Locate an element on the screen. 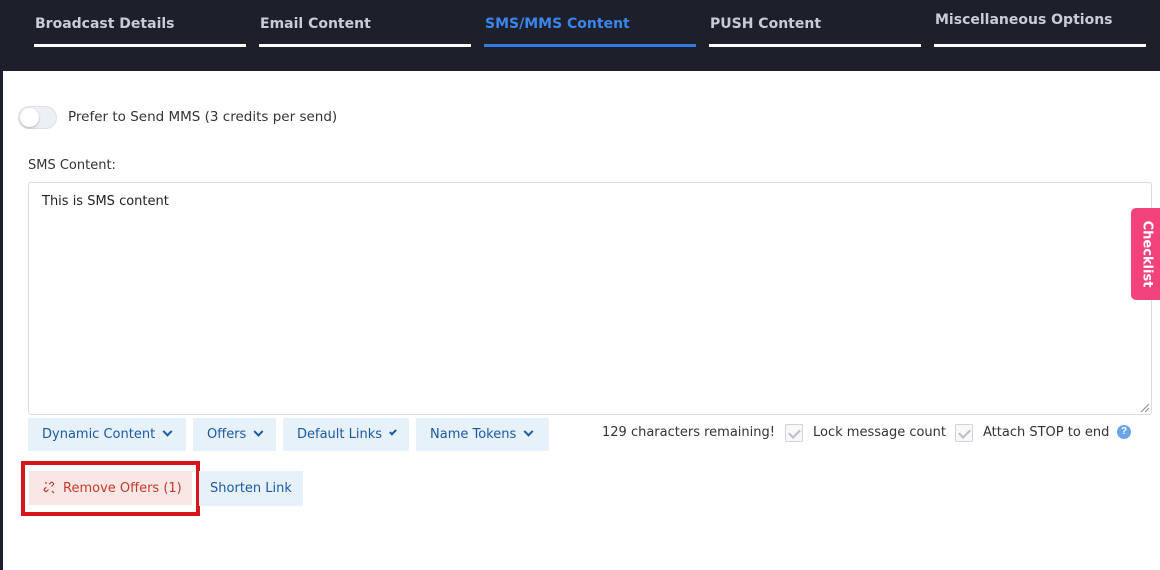 The height and width of the screenshot is (570, 1160). tab-label: Email Content is located at coordinates (315, 24).